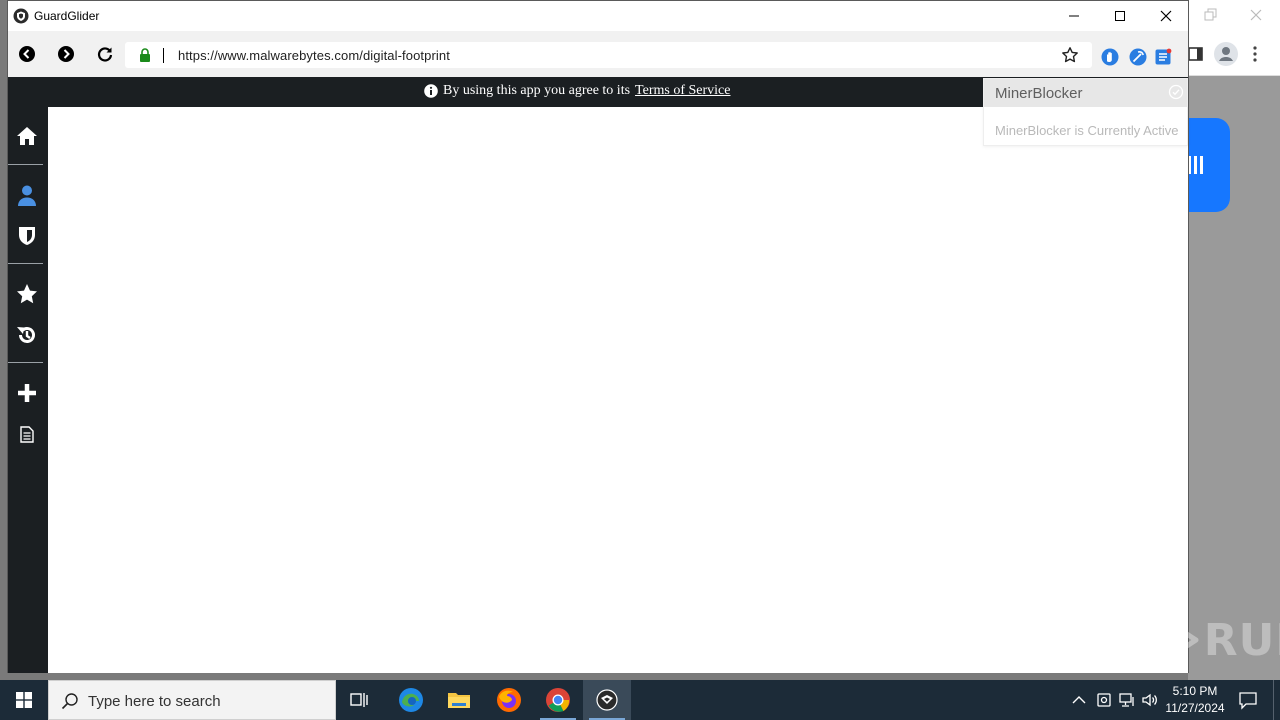 Image resolution: width=1280 pixels, height=720 pixels. I want to click on minimize-button, so click(1074, 16).